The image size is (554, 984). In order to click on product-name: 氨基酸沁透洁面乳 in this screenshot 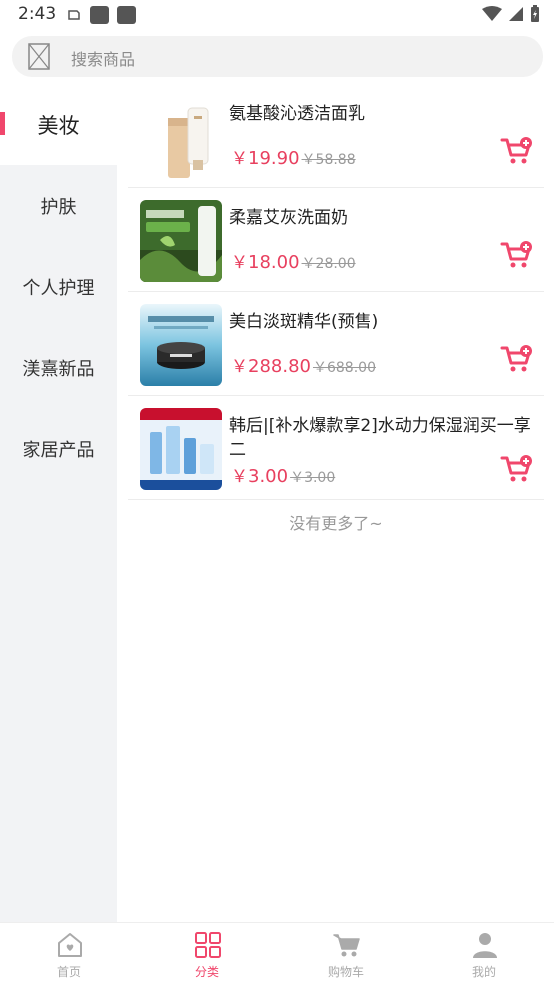, I will do `click(297, 114)`.